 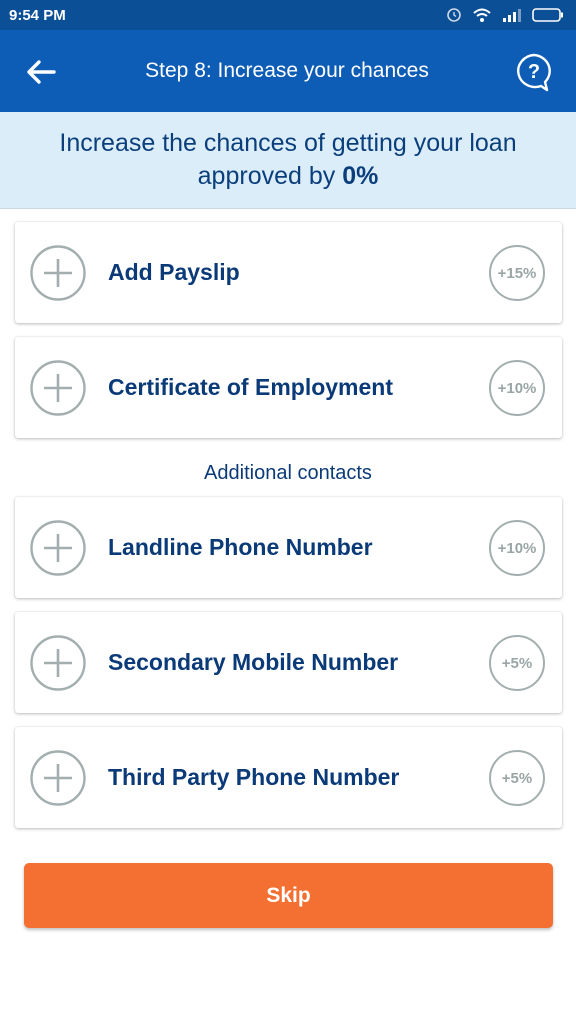 I want to click on skip-button: Skip, so click(x=288, y=895).